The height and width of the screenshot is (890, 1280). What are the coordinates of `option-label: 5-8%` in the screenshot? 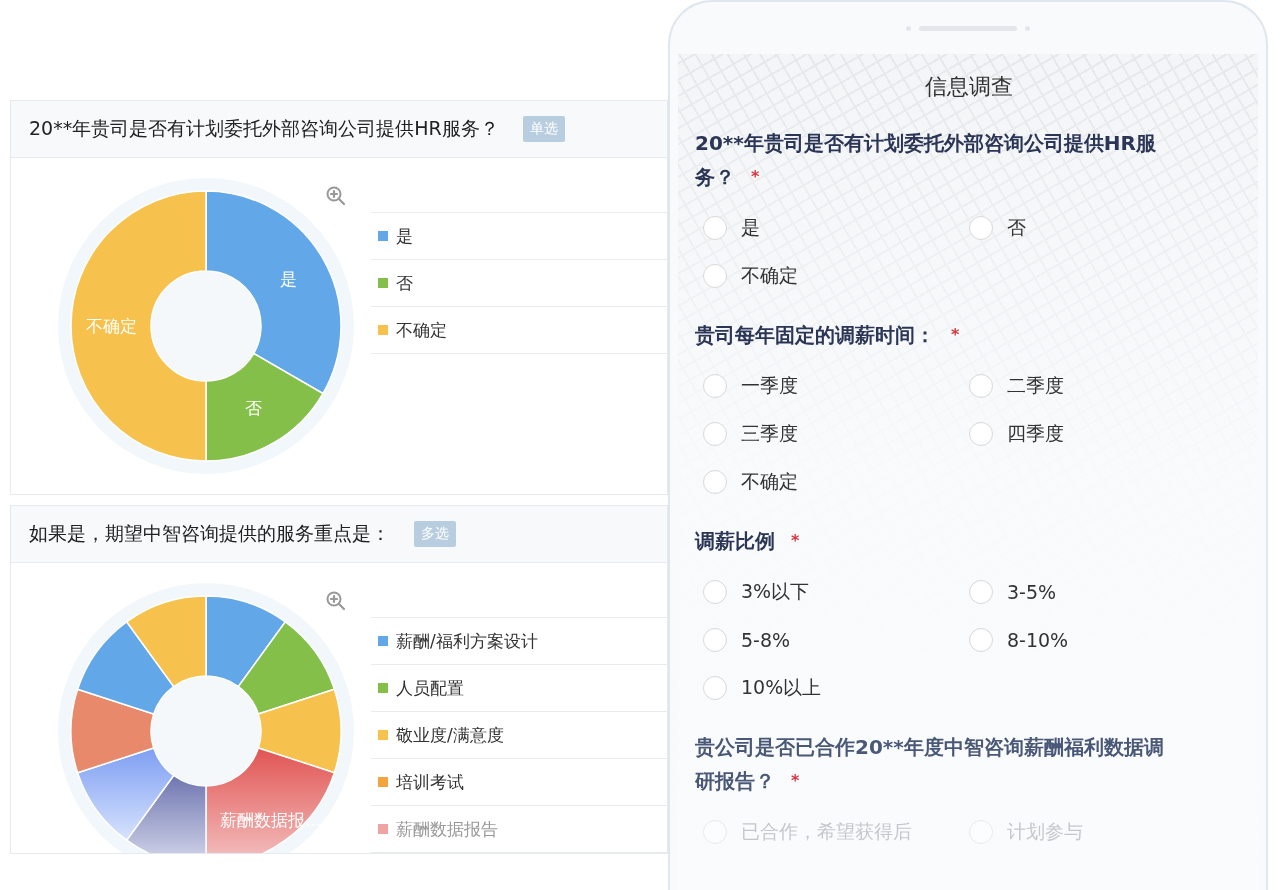 It's located at (766, 640).